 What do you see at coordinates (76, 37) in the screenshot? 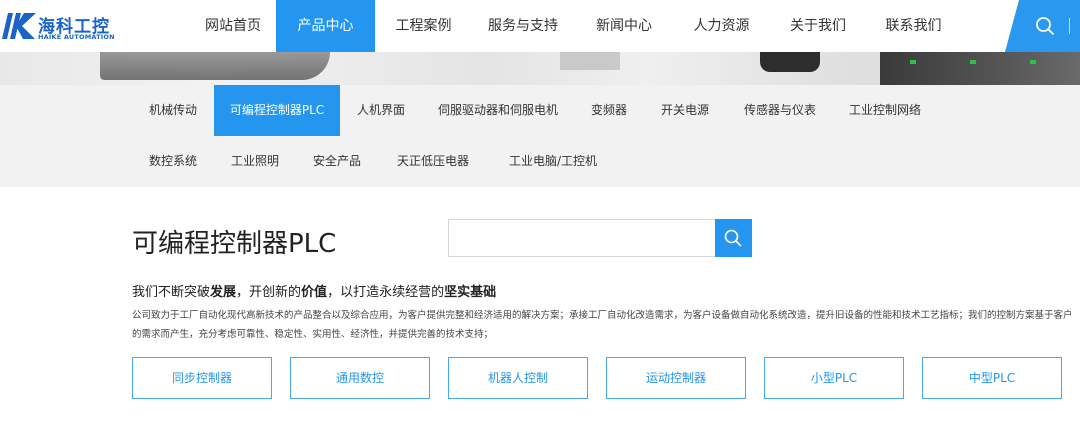
I see `logo-subtext: HAIKE AUTOMATION` at bounding box center [76, 37].